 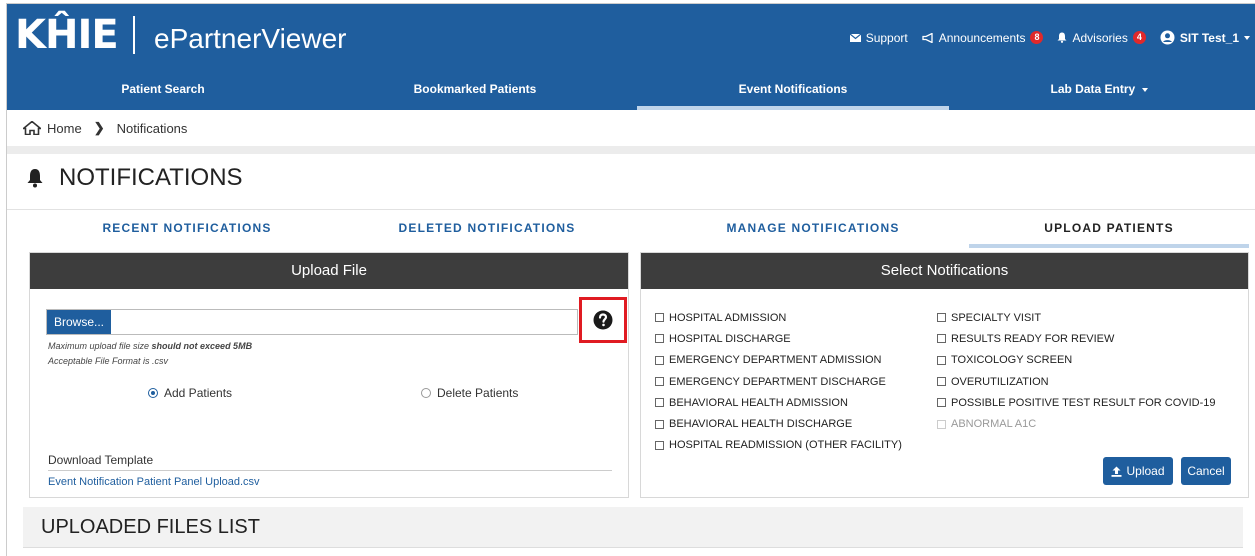 I want to click on nav-label: Patient Search, so click(x=163, y=89).